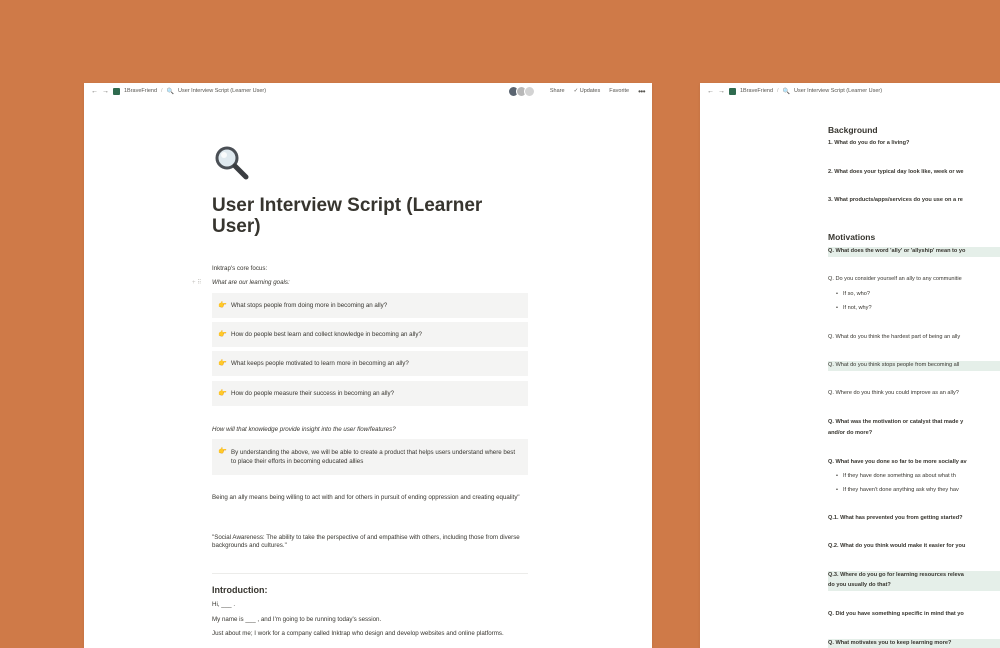  Describe the element at coordinates (914, 586) in the screenshot. I see `question-highlighted-continued: do you usually do that?` at that location.